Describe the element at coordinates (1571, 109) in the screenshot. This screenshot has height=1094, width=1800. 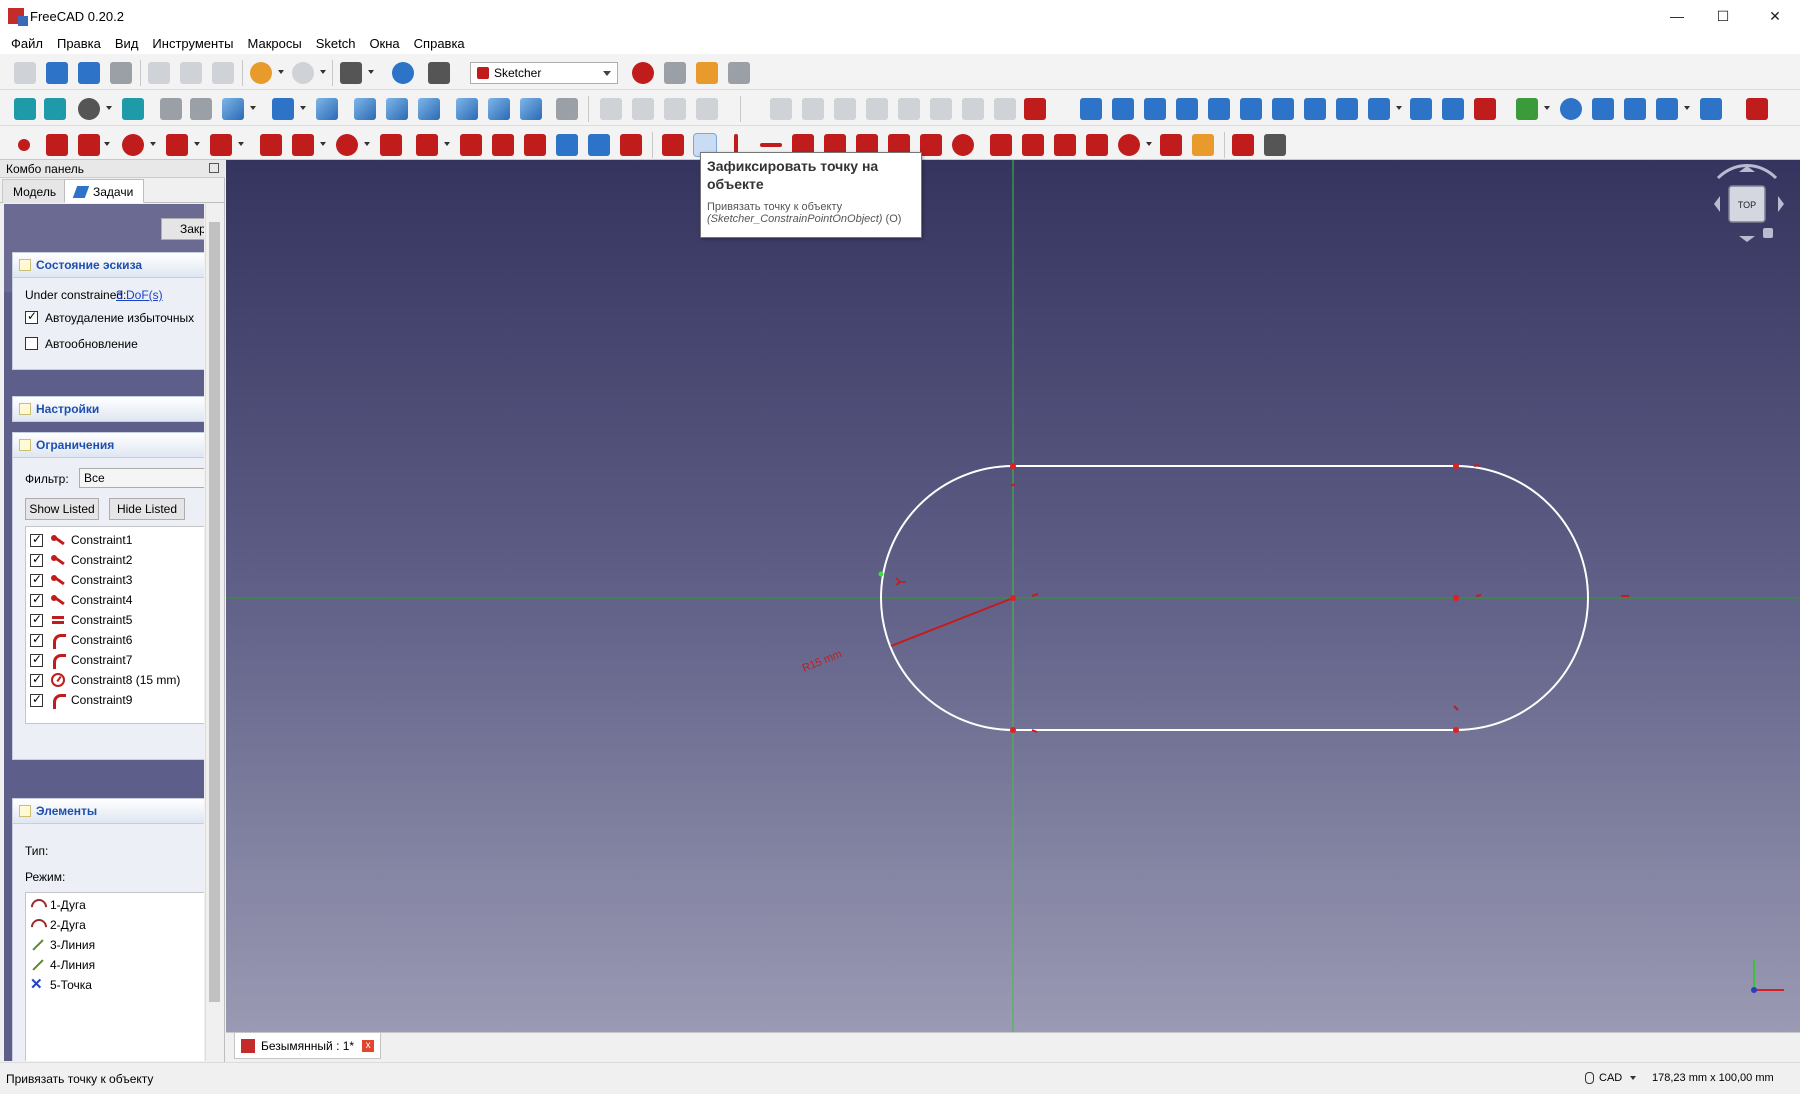
I see `bspline-curvature-icon` at that location.